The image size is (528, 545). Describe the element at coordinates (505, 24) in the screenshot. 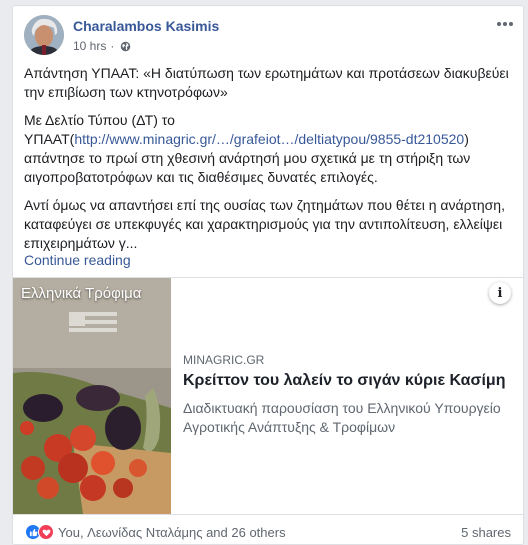

I see `more-options-icon` at that location.